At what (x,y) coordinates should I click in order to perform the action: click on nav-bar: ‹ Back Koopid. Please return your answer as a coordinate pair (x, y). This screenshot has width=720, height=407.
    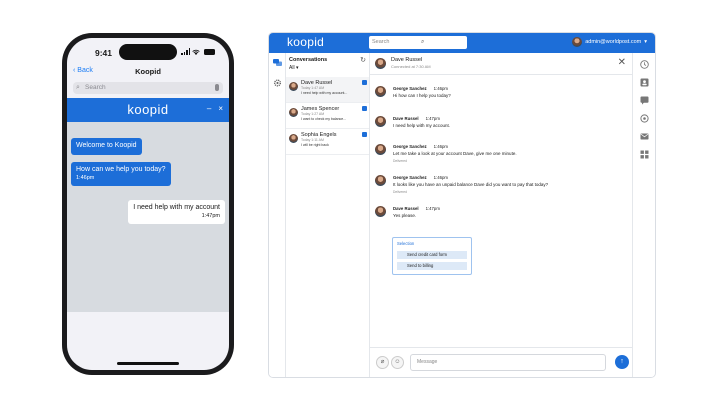
    Looking at the image, I should click on (148, 72).